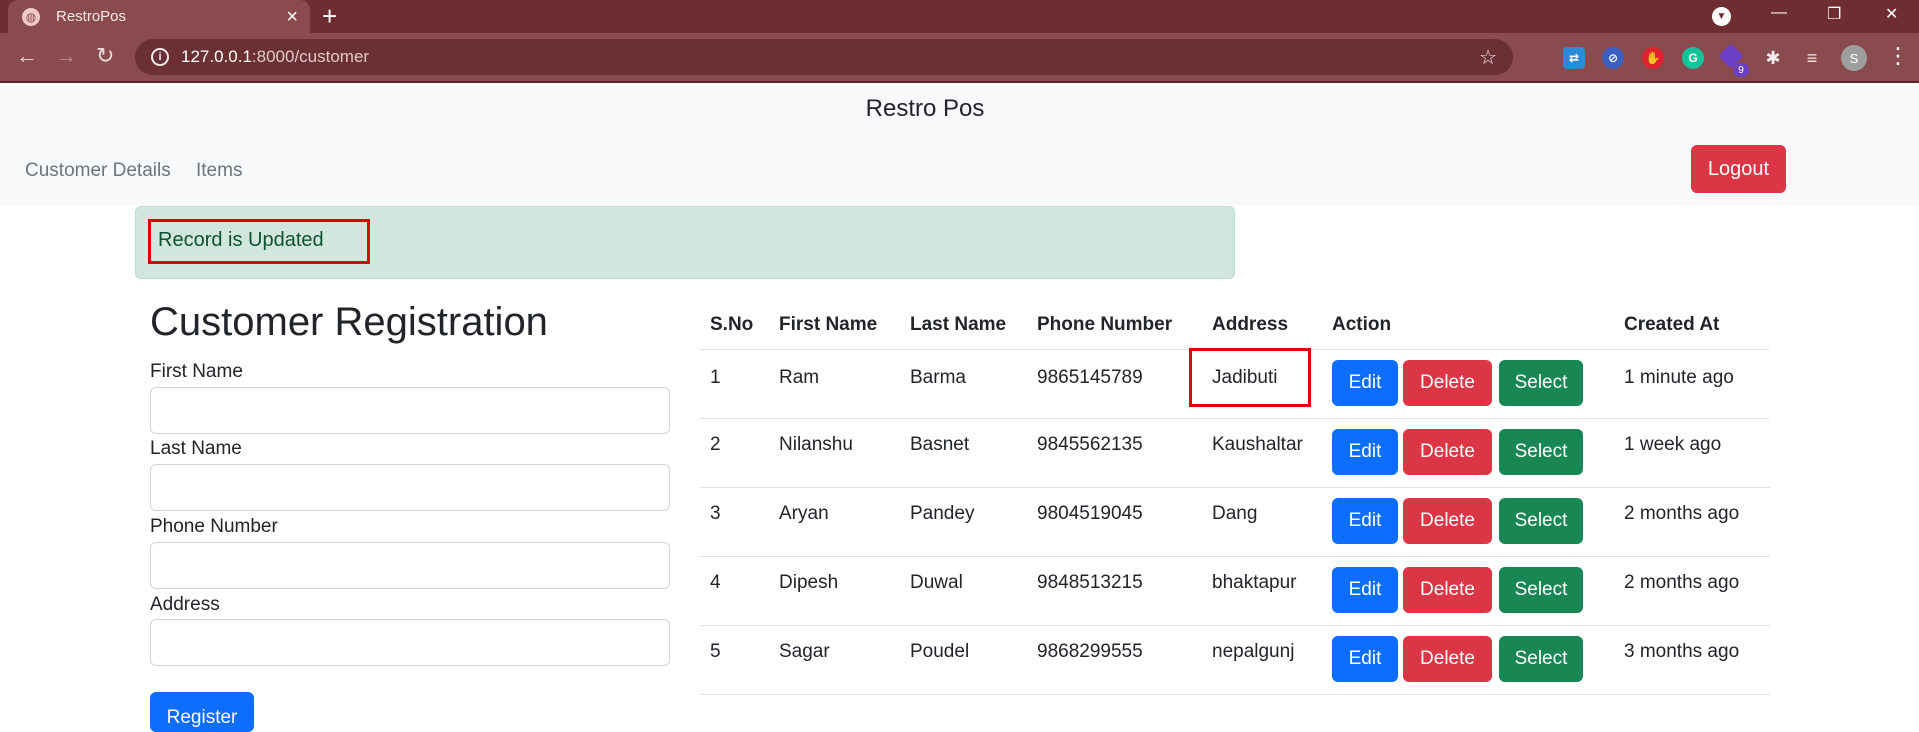 Image resolution: width=1919 pixels, height=732 pixels. Describe the element at coordinates (1653, 58) in the screenshot. I see `extension-hand-icon: ✋` at that location.